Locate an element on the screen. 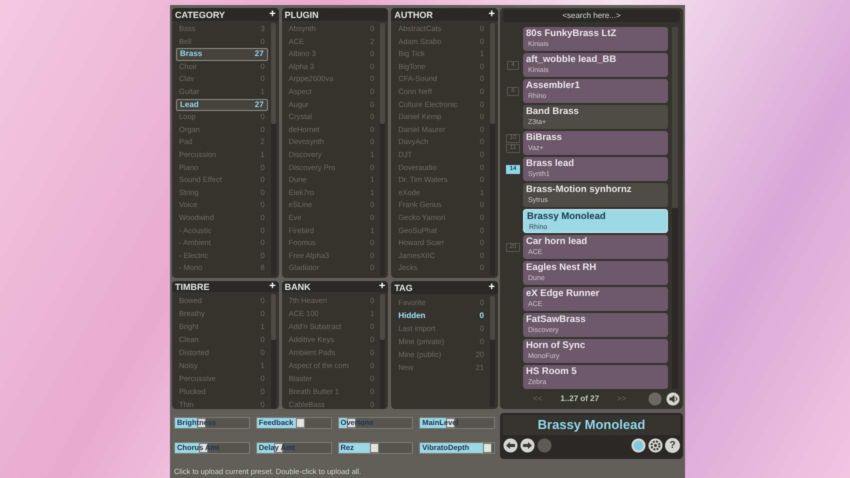 Image resolution: width=850 pixels, height=478 pixels. settings-icon is located at coordinates (655, 445).